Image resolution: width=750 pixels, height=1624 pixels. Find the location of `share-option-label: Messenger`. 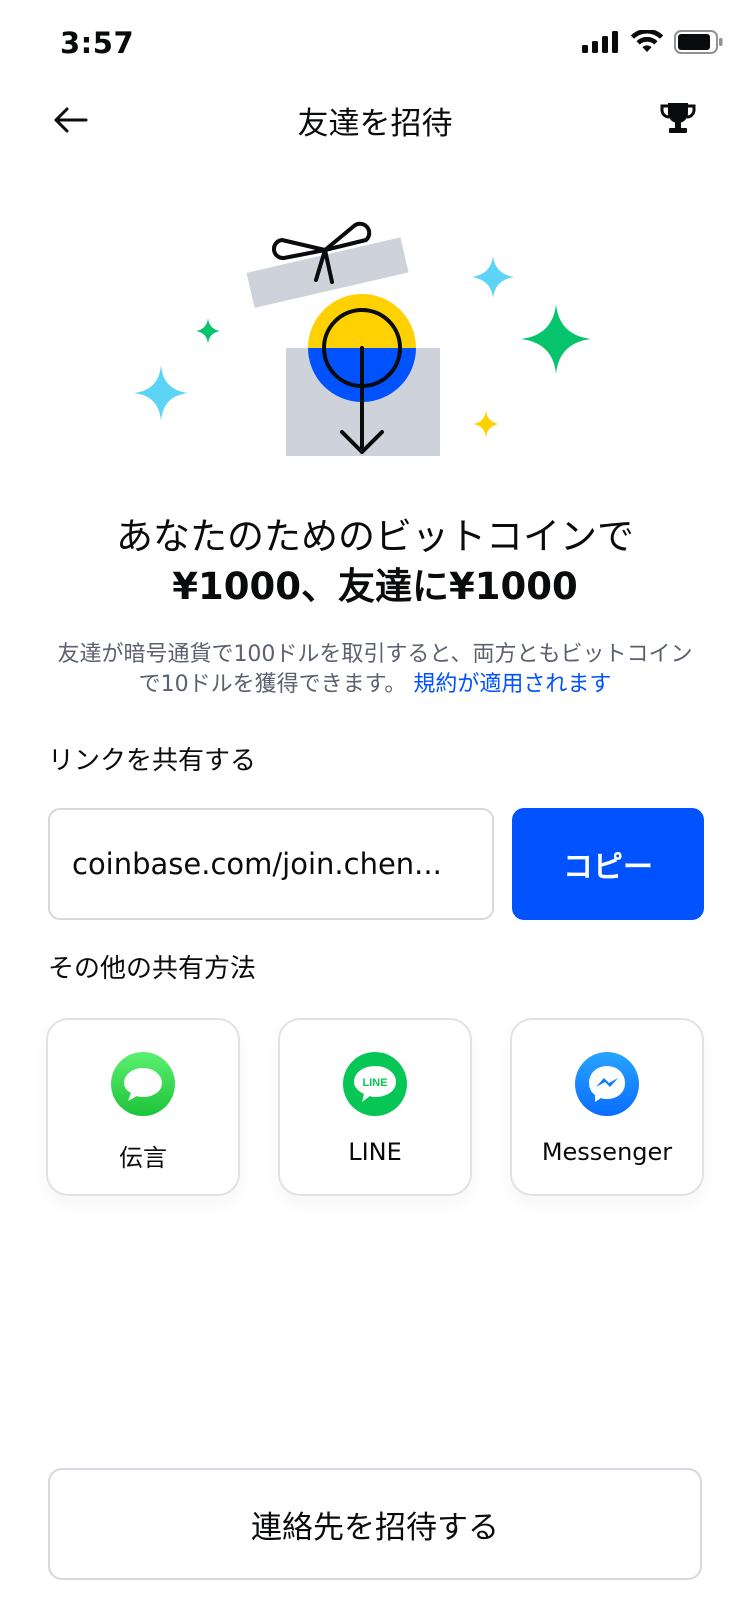

share-option-label: Messenger is located at coordinates (607, 1152).